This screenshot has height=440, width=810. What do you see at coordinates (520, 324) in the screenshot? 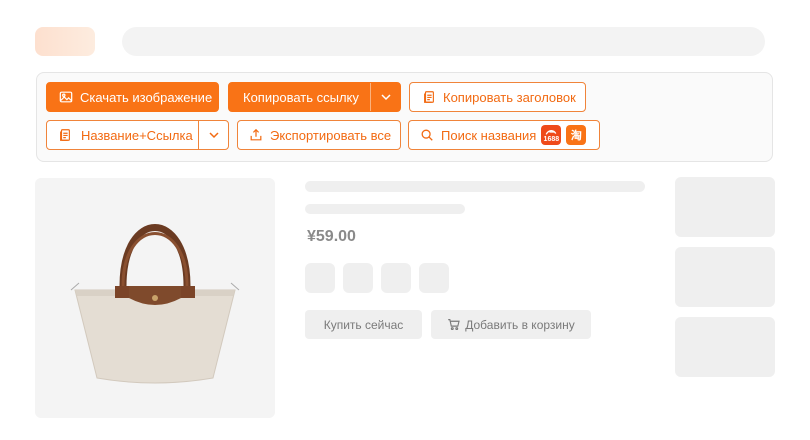
I see `add-to-cart-label: Добавить в корзину` at bounding box center [520, 324].